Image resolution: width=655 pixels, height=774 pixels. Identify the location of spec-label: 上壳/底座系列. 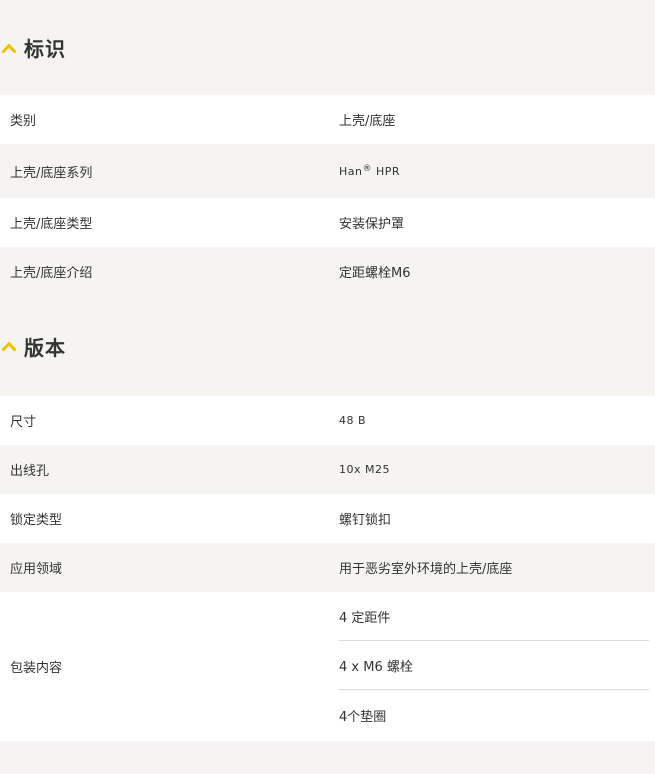
(51, 173).